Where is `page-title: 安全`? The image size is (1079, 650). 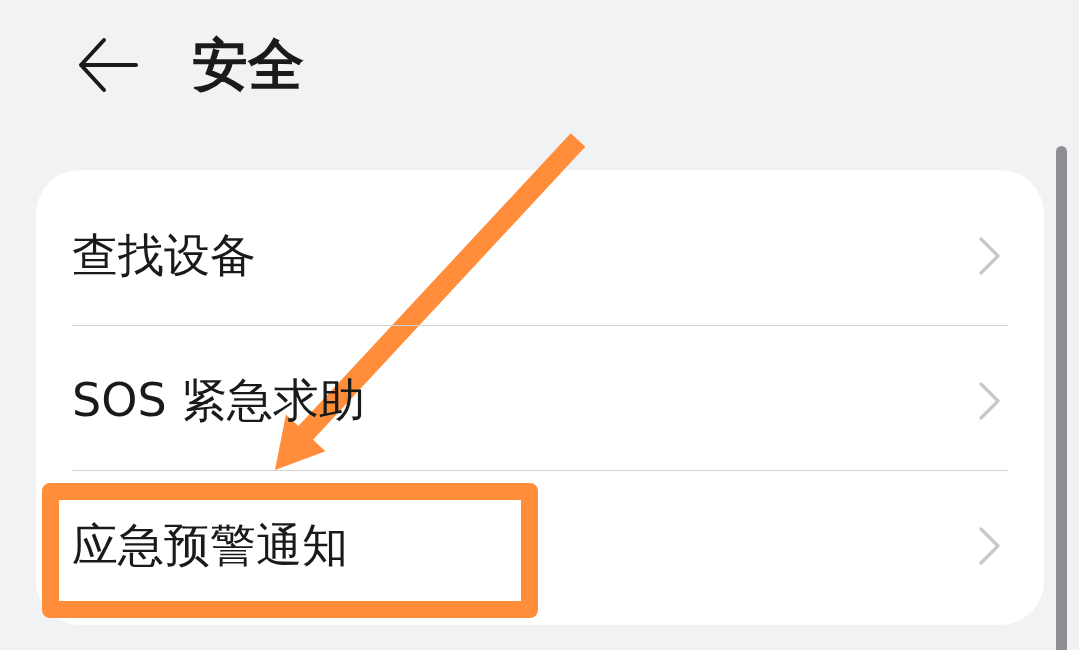
page-title: 安全 is located at coordinates (248, 65).